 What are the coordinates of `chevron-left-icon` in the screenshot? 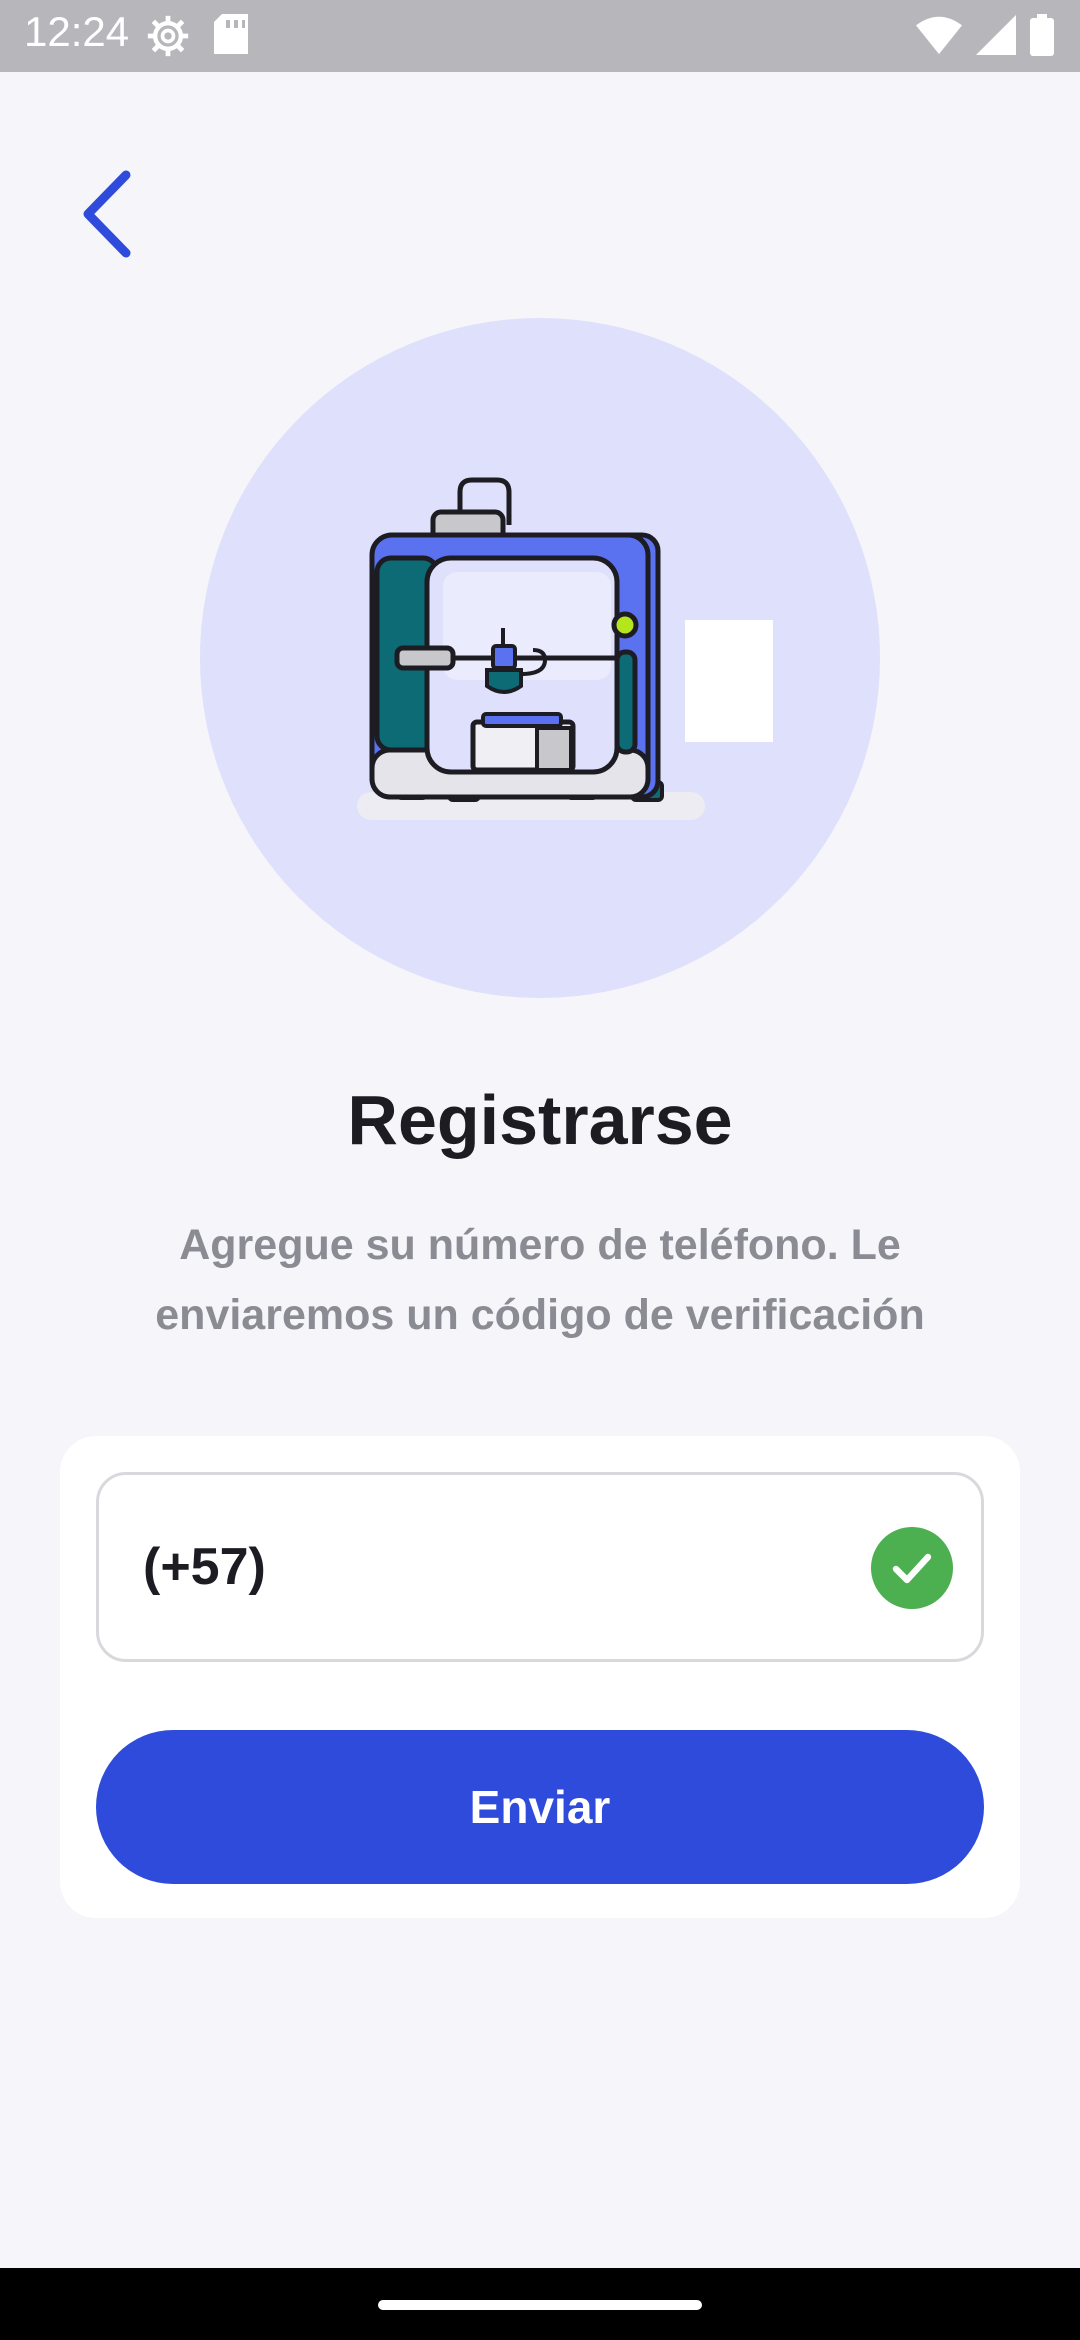 It's located at (108, 216).